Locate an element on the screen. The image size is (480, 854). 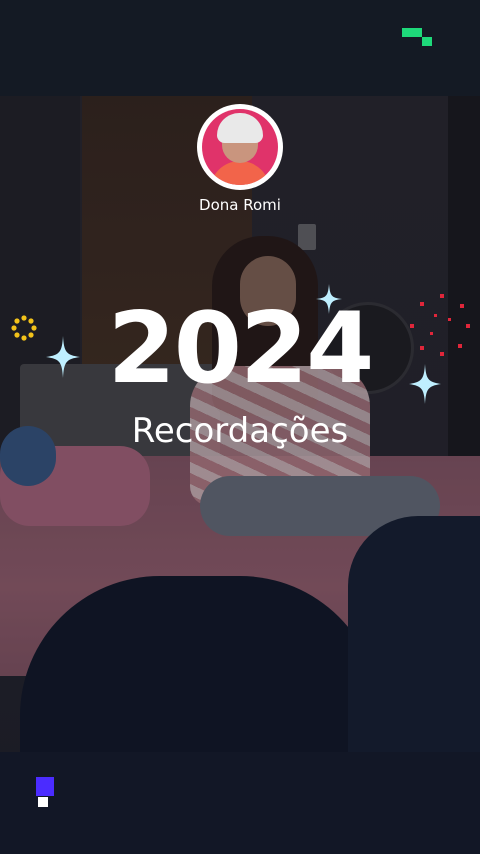
top-bar is located at coordinates (240, 50).